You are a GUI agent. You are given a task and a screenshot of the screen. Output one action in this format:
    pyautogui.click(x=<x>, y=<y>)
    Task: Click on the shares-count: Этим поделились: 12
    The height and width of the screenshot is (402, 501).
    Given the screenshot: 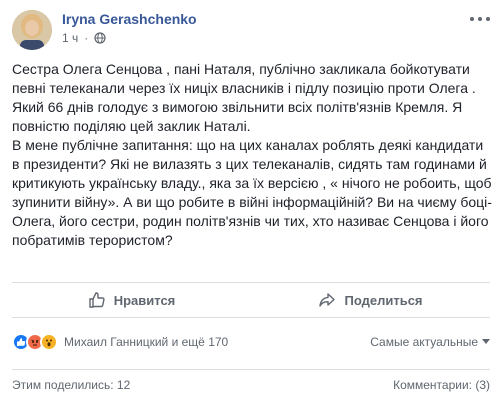 What is the action you would take?
    pyautogui.click(x=71, y=385)
    